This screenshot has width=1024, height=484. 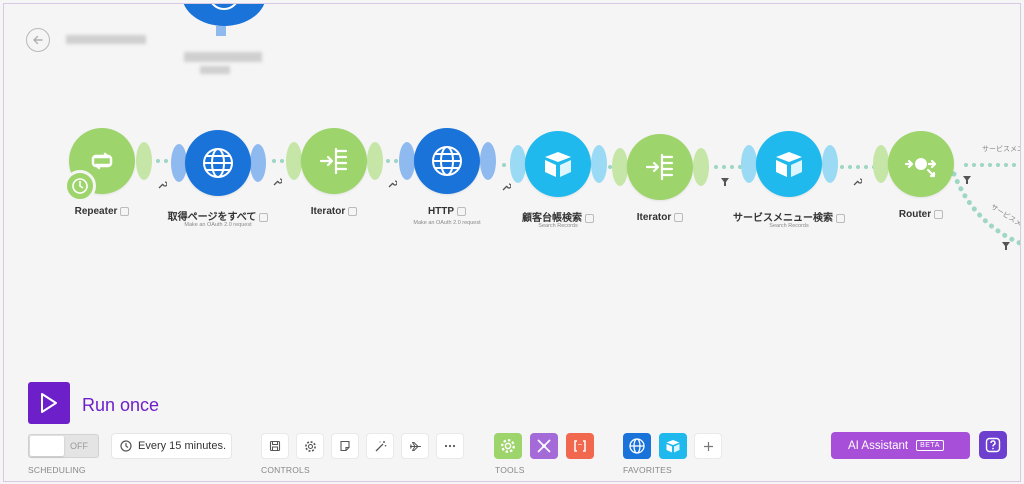 I want to click on tools-section-label: TOOLS, so click(x=510, y=470).